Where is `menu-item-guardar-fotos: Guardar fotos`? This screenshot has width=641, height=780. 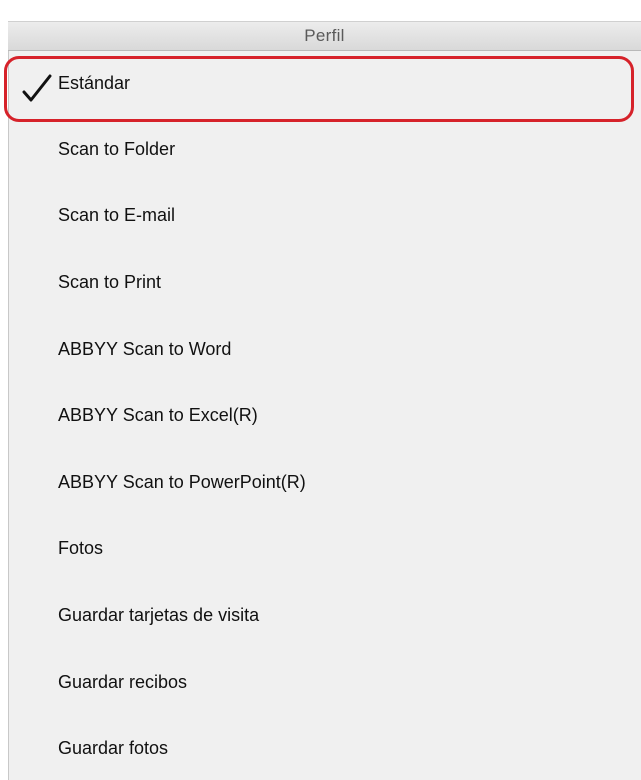
menu-item-guardar-fotos: Guardar fotos is located at coordinates (113, 748).